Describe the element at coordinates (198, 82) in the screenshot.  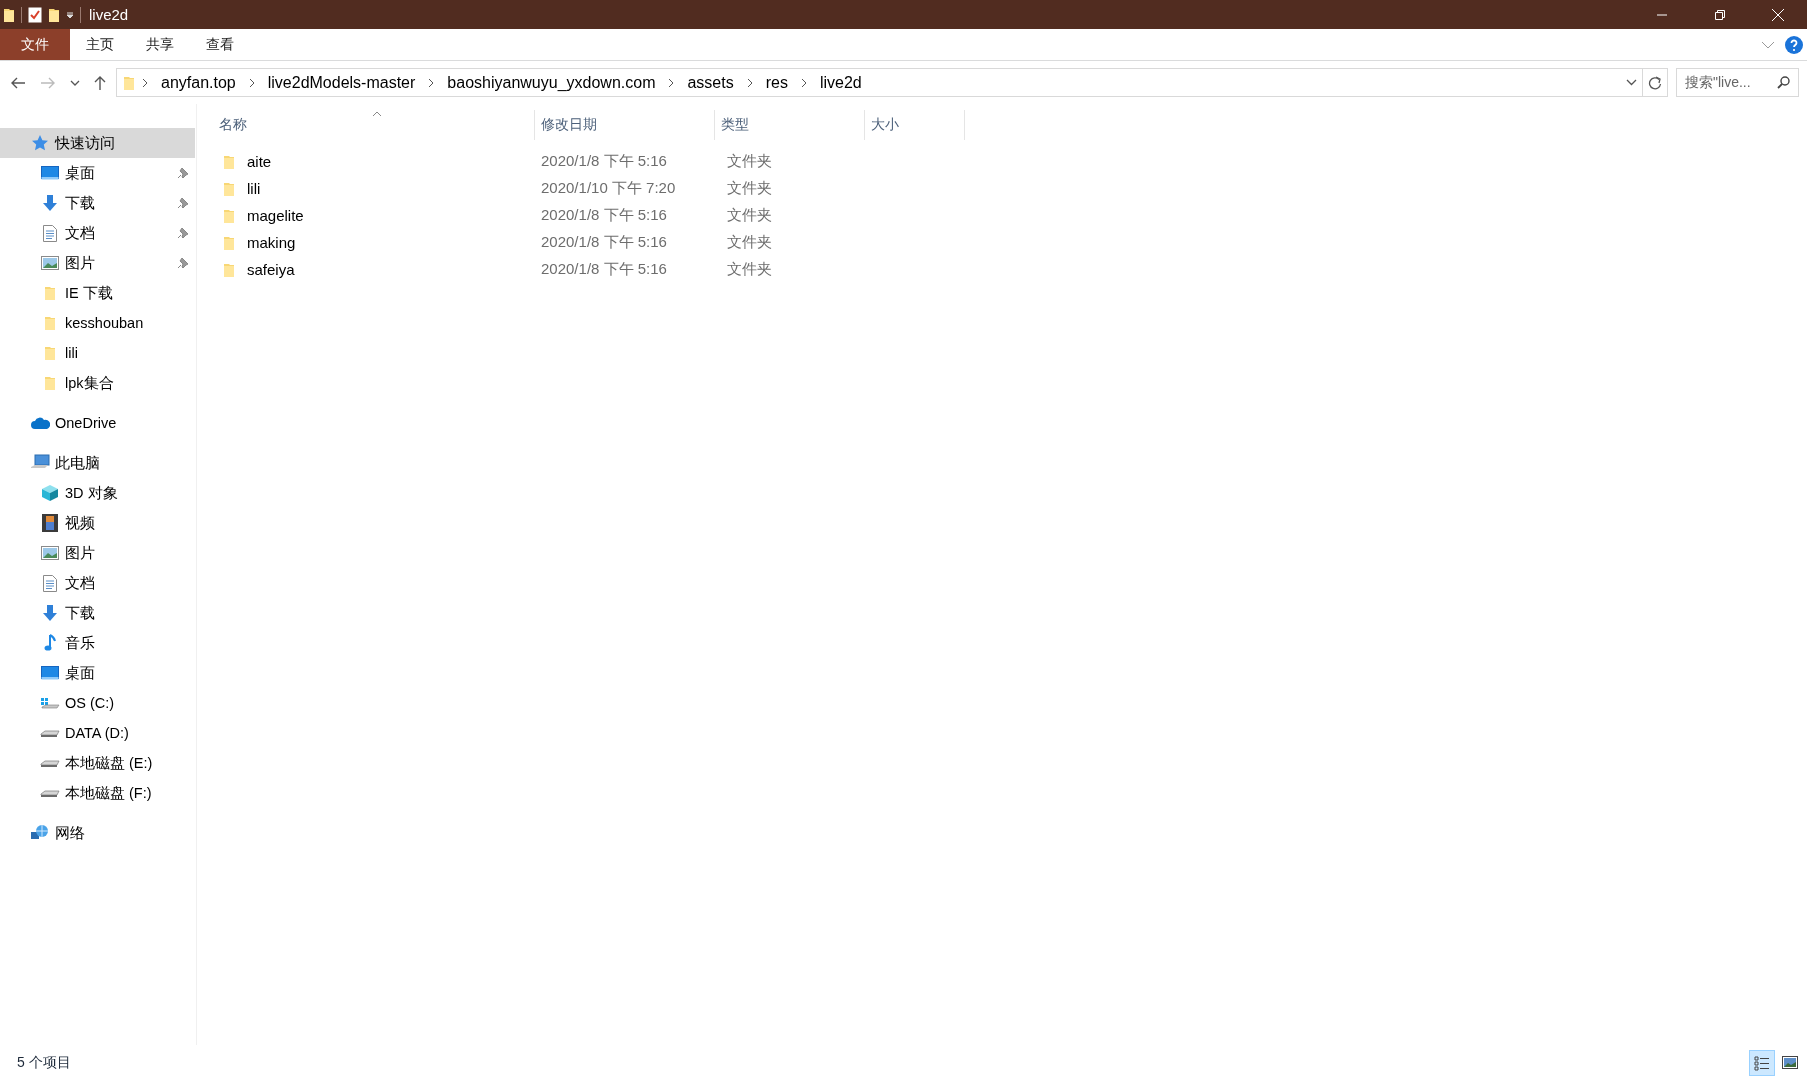
I see `breadcrumb: anyfan.top` at that location.